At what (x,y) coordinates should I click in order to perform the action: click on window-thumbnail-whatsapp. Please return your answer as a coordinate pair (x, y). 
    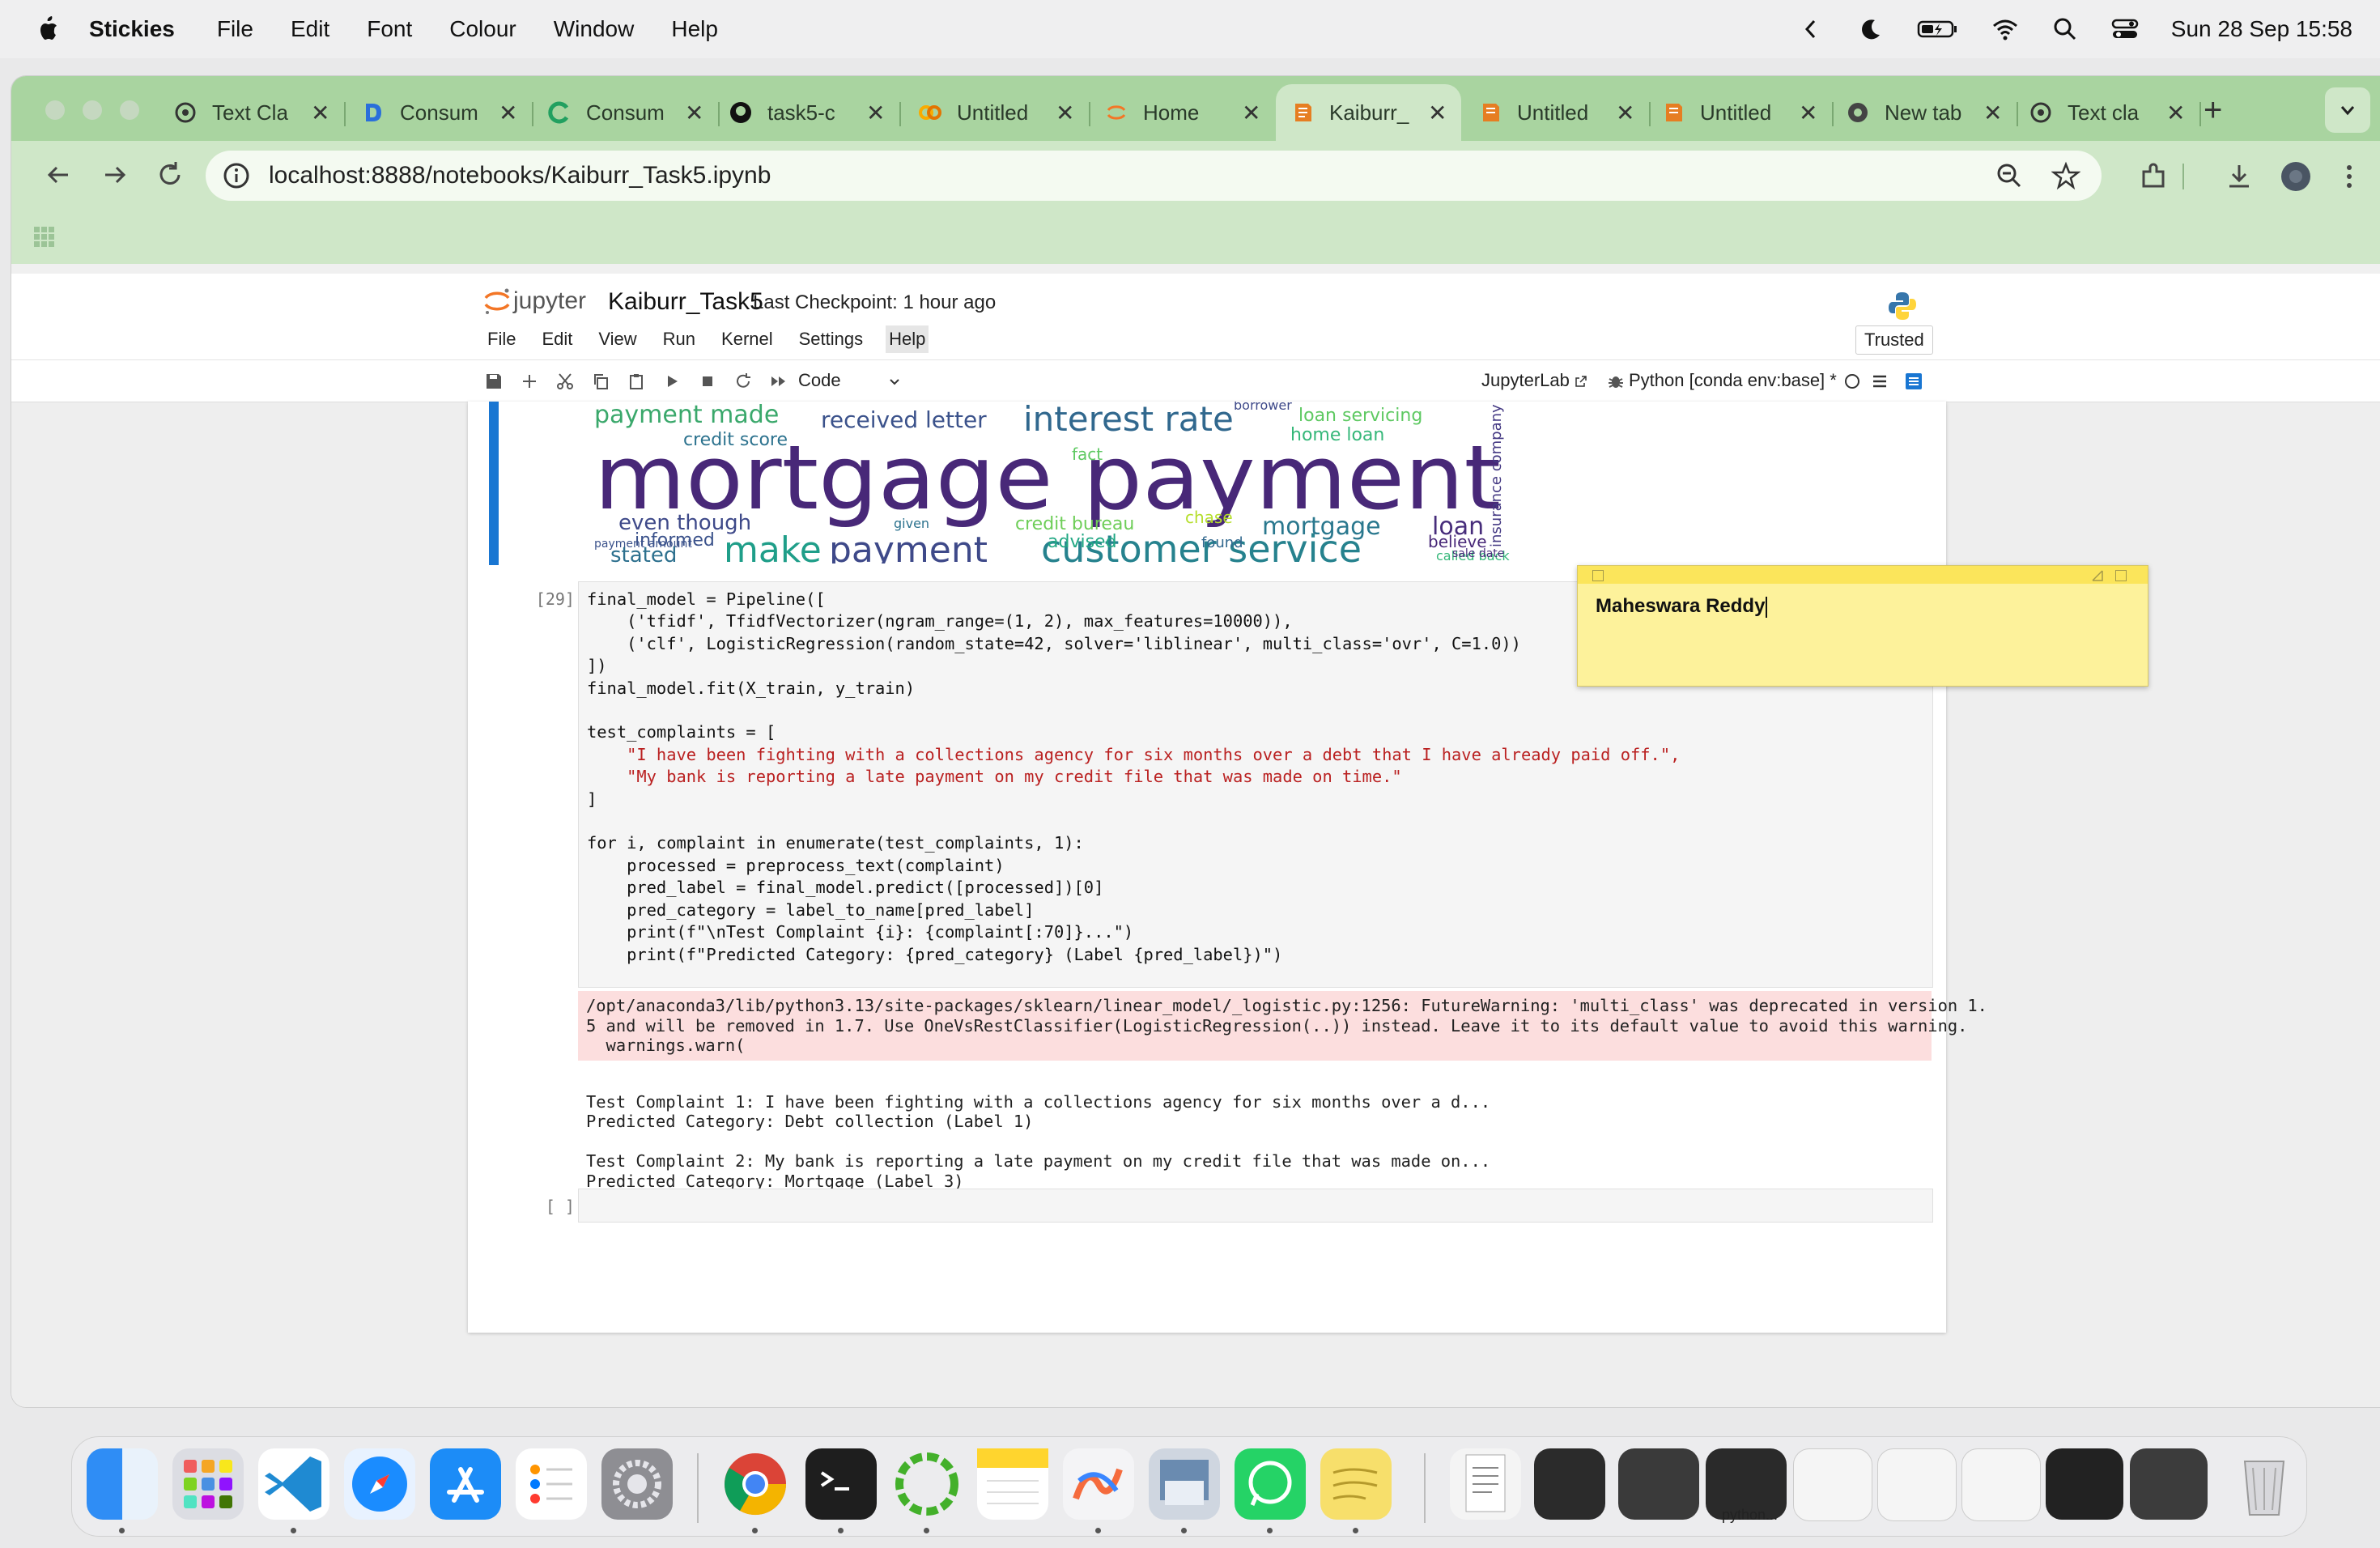
    Looking at the image, I should click on (2084, 1484).